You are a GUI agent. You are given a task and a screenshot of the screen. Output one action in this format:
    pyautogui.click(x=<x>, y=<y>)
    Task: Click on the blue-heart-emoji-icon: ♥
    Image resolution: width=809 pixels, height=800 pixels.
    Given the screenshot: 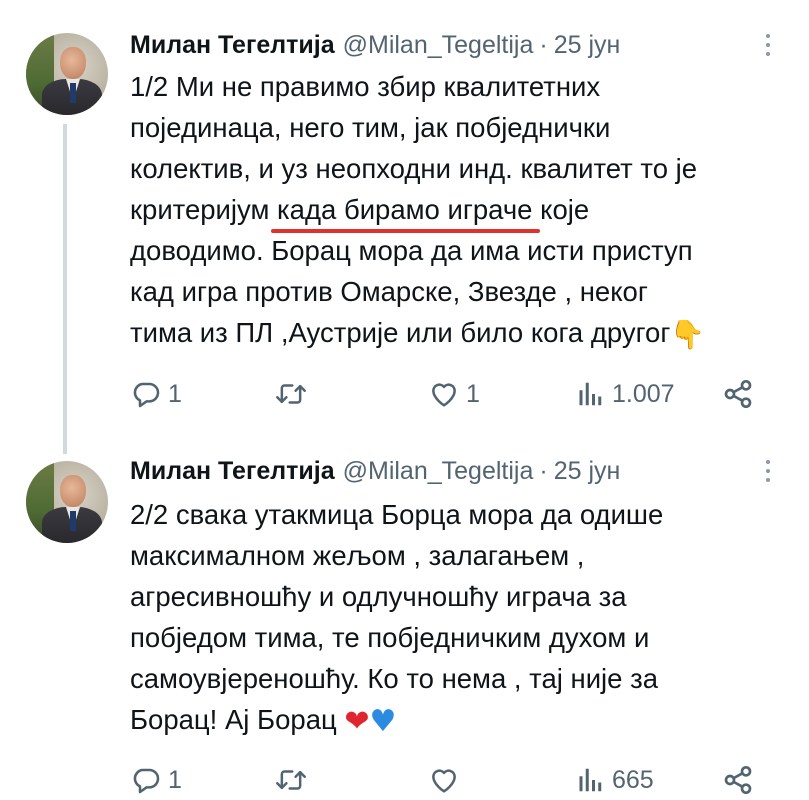 What is the action you would take?
    pyautogui.click(x=383, y=722)
    